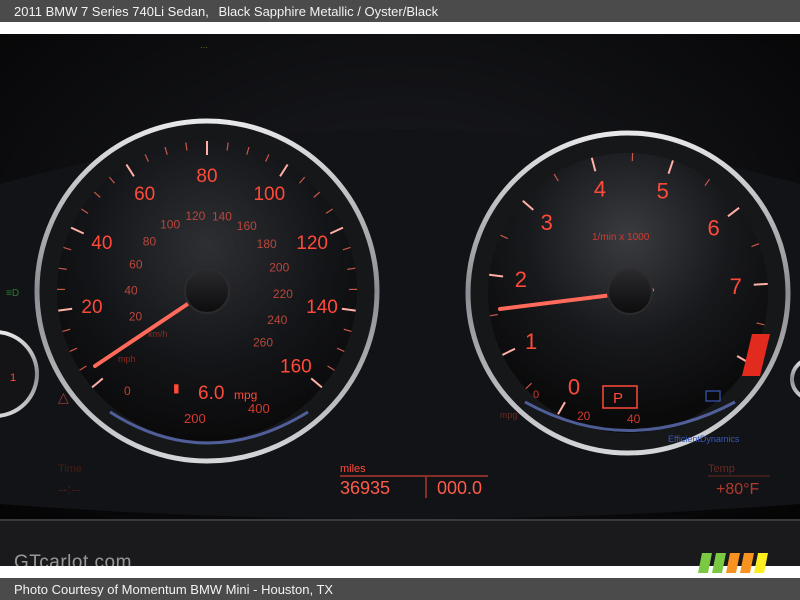 Image resolution: width=800 pixels, height=600 pixels. What do you see at coordinates (127, 391) in the screenshot?
I see `economy-scale-0: 0` at bounding box center [127, 391].